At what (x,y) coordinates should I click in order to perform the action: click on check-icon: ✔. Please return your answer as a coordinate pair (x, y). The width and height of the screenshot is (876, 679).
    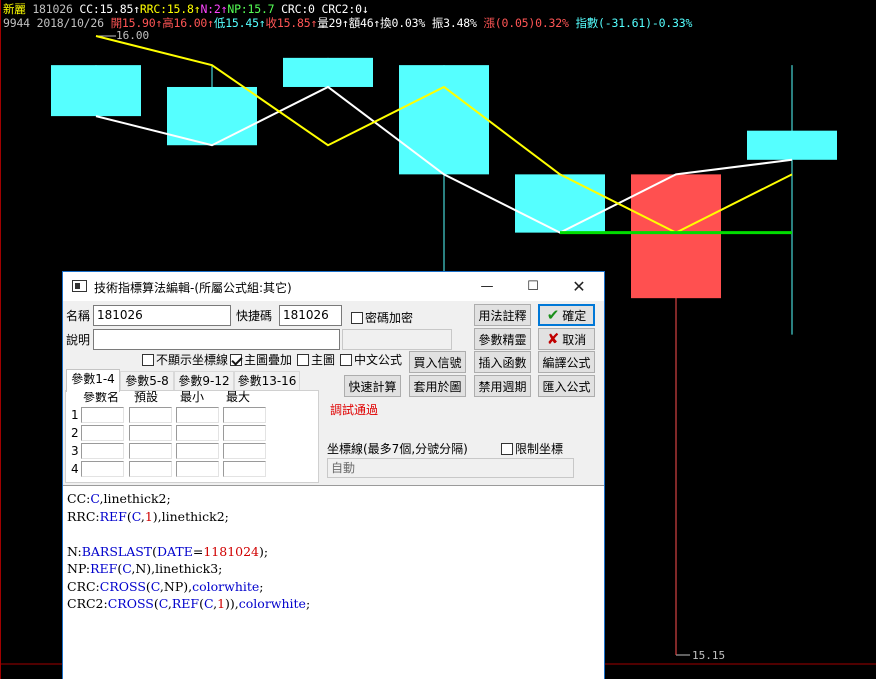
    Looking at the image, I should click on (553, 315).